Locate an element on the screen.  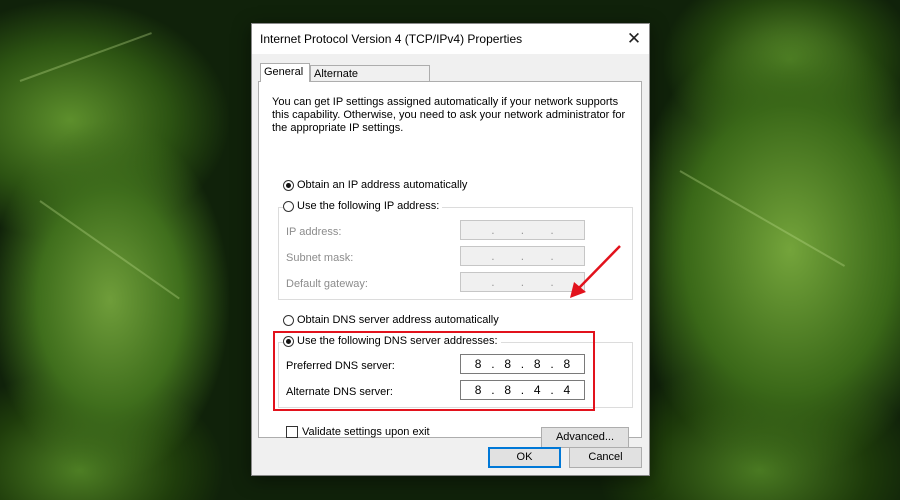
tab-general: General is located at coordinates (285, 72).